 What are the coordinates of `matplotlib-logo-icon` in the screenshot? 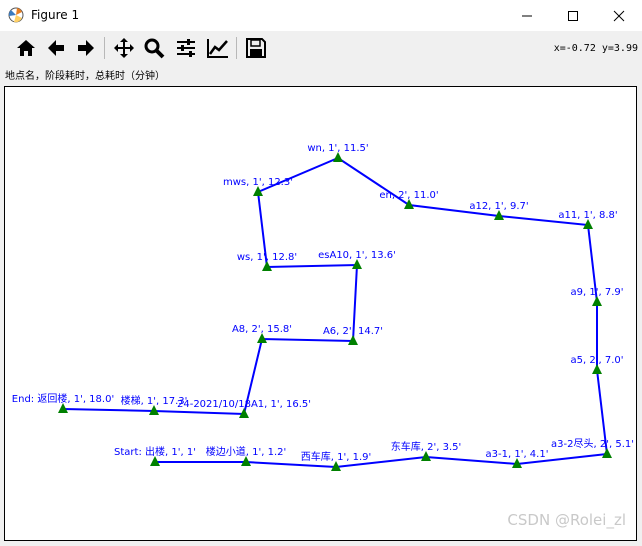 It's located at (16, 15).